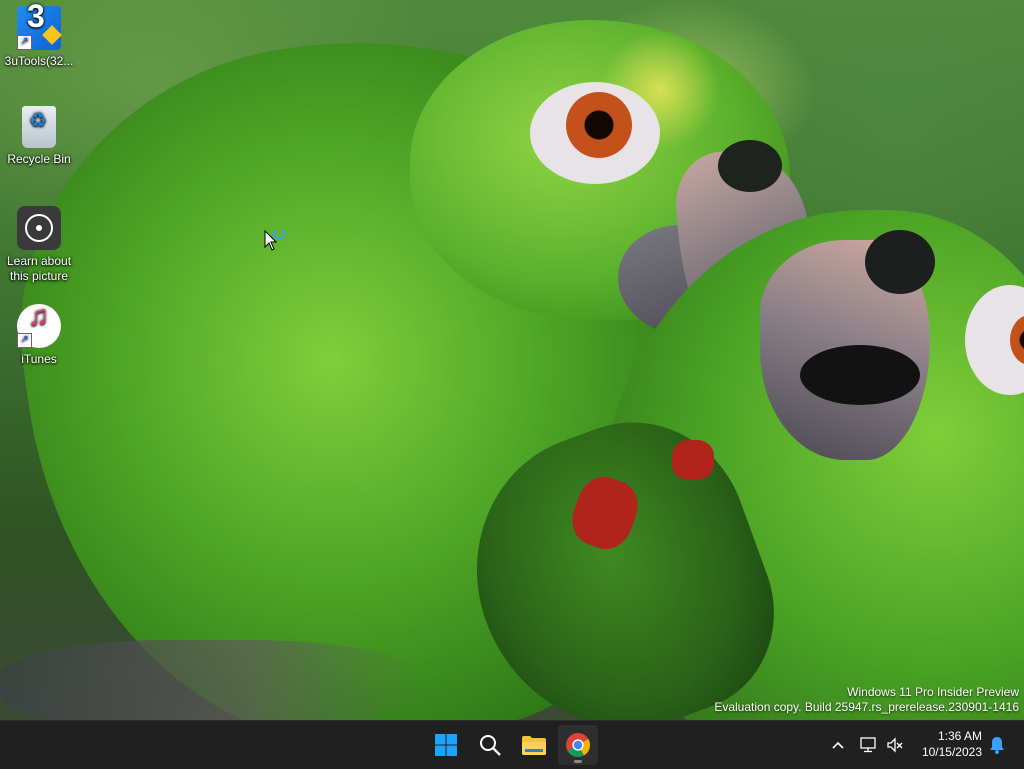  I want to click on desktop-icon-recycle-bin: ♻ Recycle Bin, so click(39, 136).